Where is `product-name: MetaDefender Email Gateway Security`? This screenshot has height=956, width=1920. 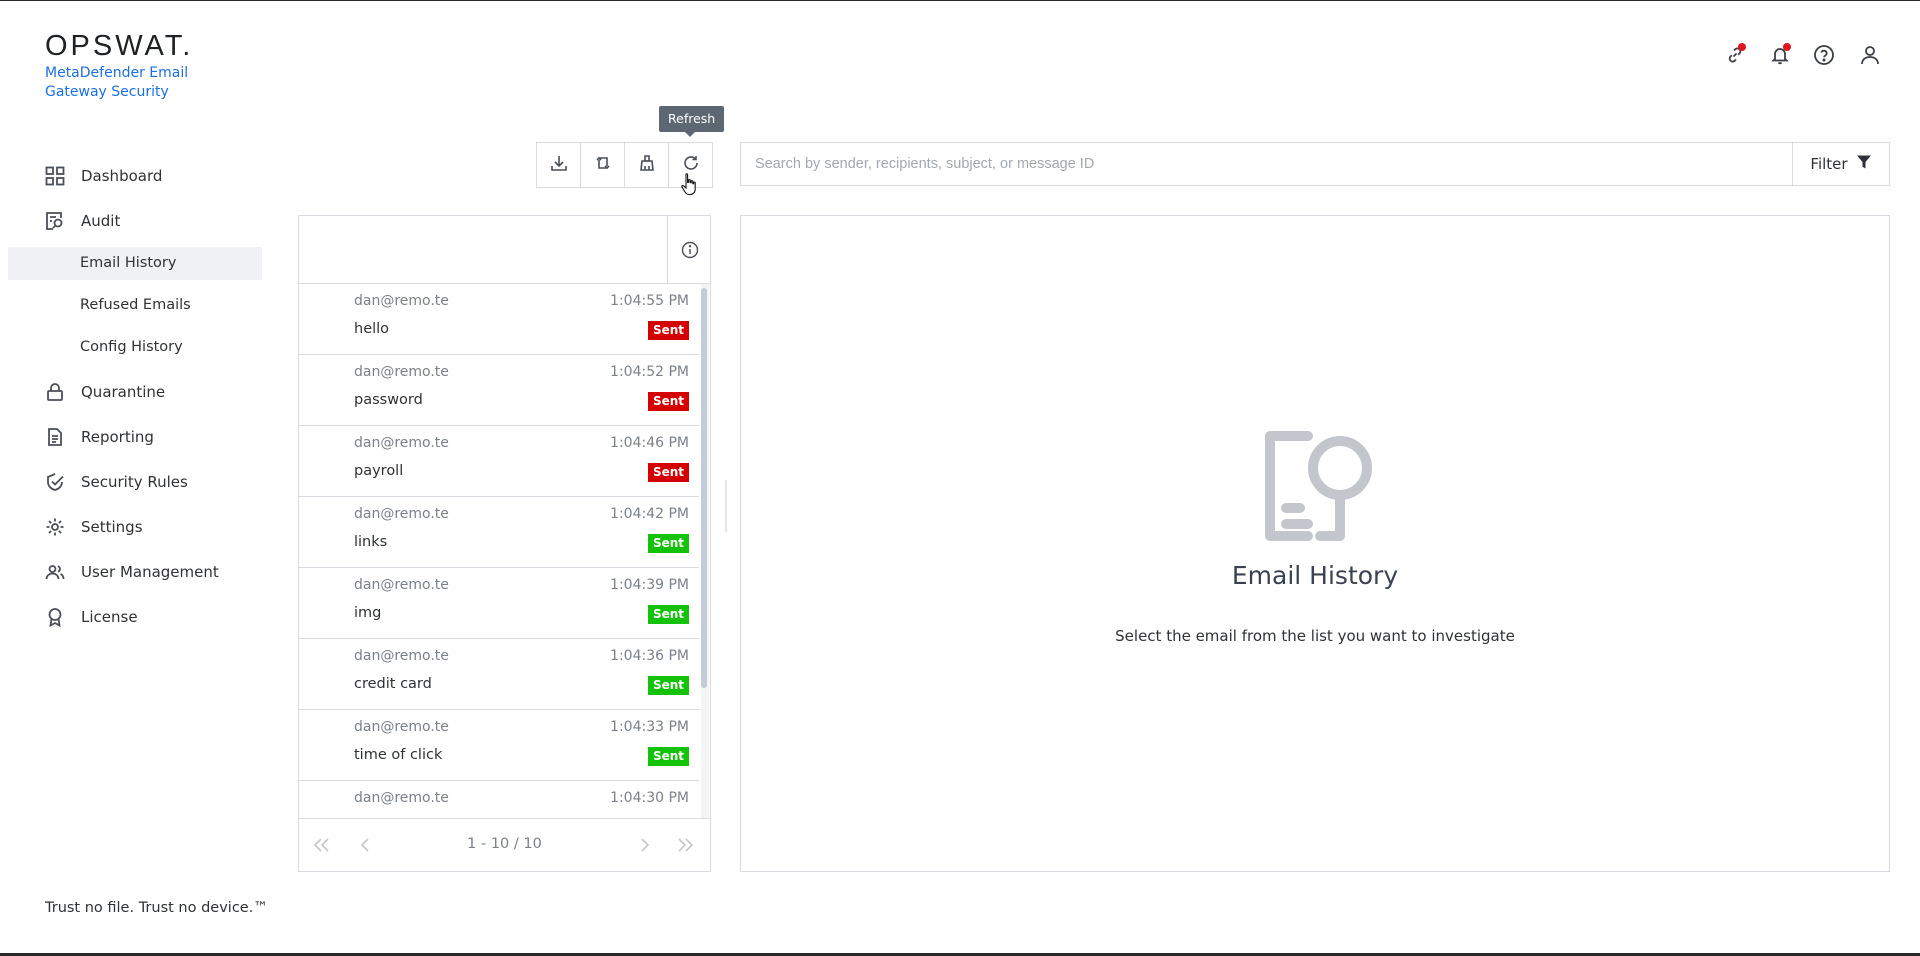 product-name: MetaDefender Email Gateway Security is located at coordinates (117, 82).